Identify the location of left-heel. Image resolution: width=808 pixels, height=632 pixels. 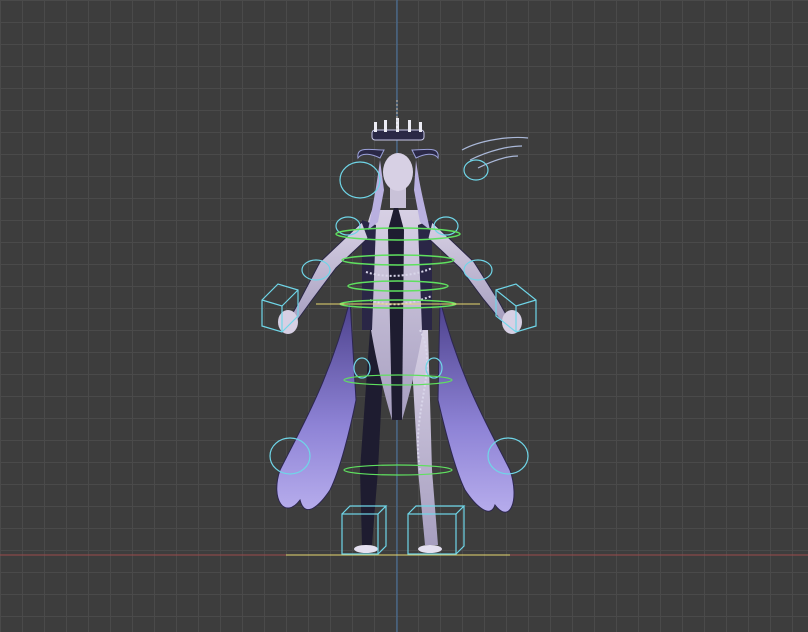
(366, 549).